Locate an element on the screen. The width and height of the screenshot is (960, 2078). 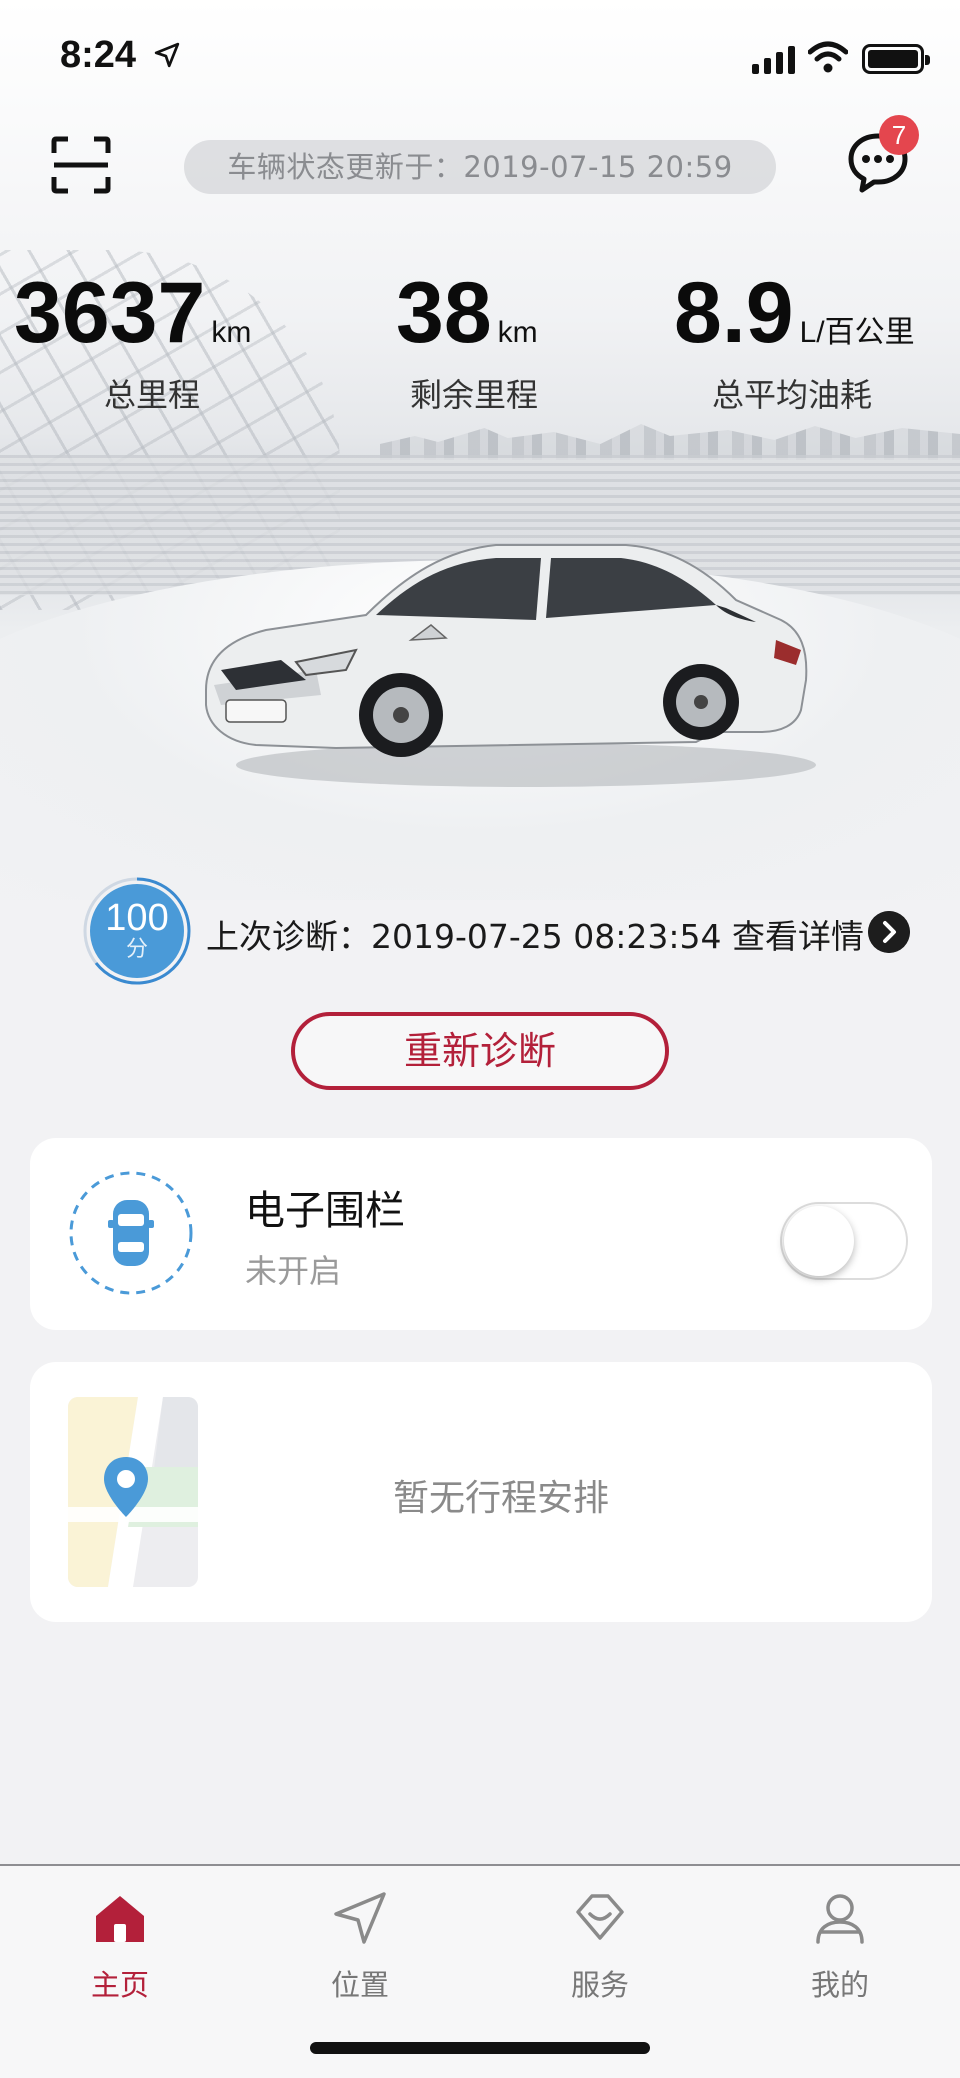
last-diagnosis-text: 上次诊断：2019-07-25 08:23:54 查看详情 is located at coordinates (535, 934).